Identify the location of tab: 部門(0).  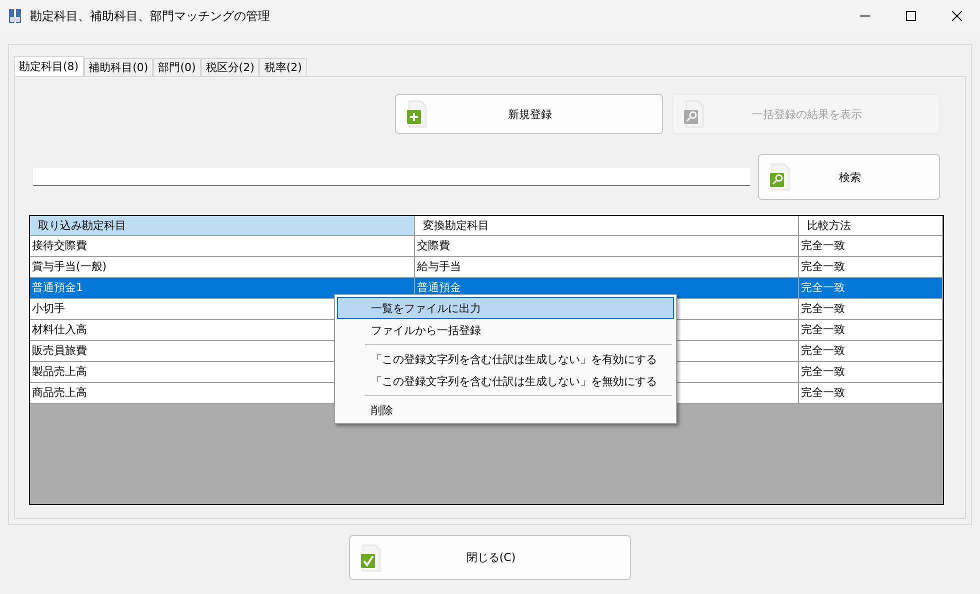
(177, 67).